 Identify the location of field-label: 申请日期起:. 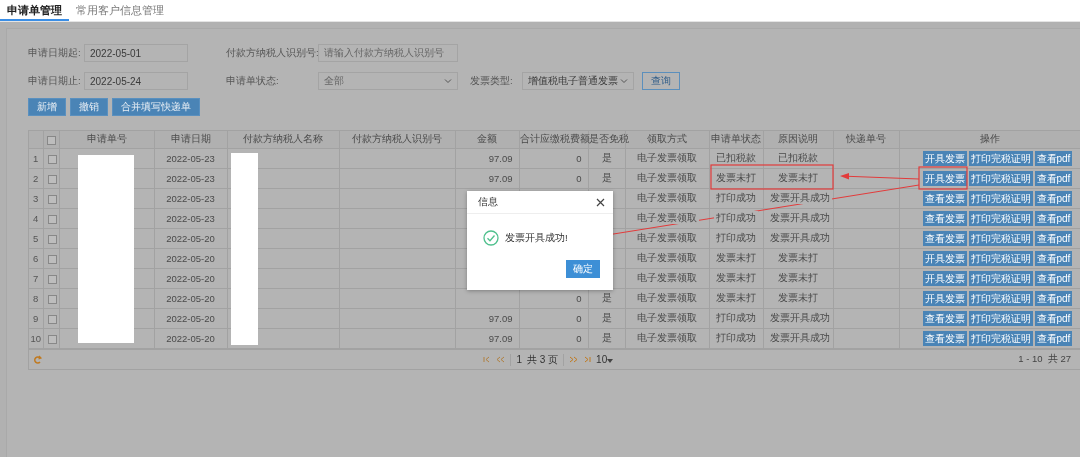
(55, 53).